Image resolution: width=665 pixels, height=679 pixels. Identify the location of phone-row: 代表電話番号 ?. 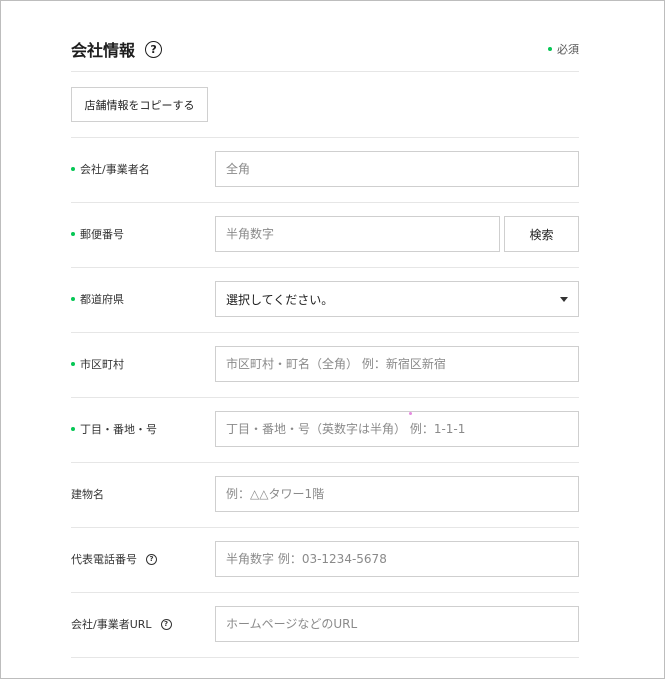
(325, 560).